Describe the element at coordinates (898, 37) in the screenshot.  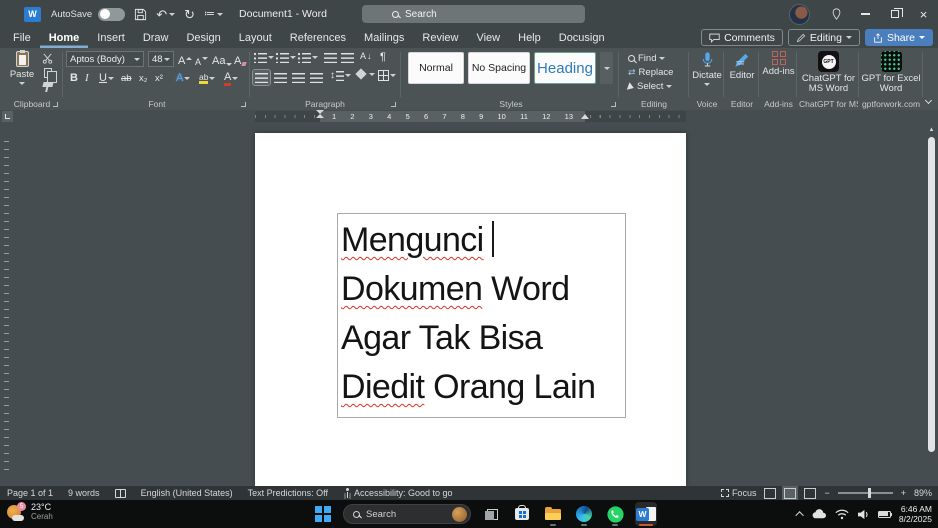
I see `share-button: Share` at that location.